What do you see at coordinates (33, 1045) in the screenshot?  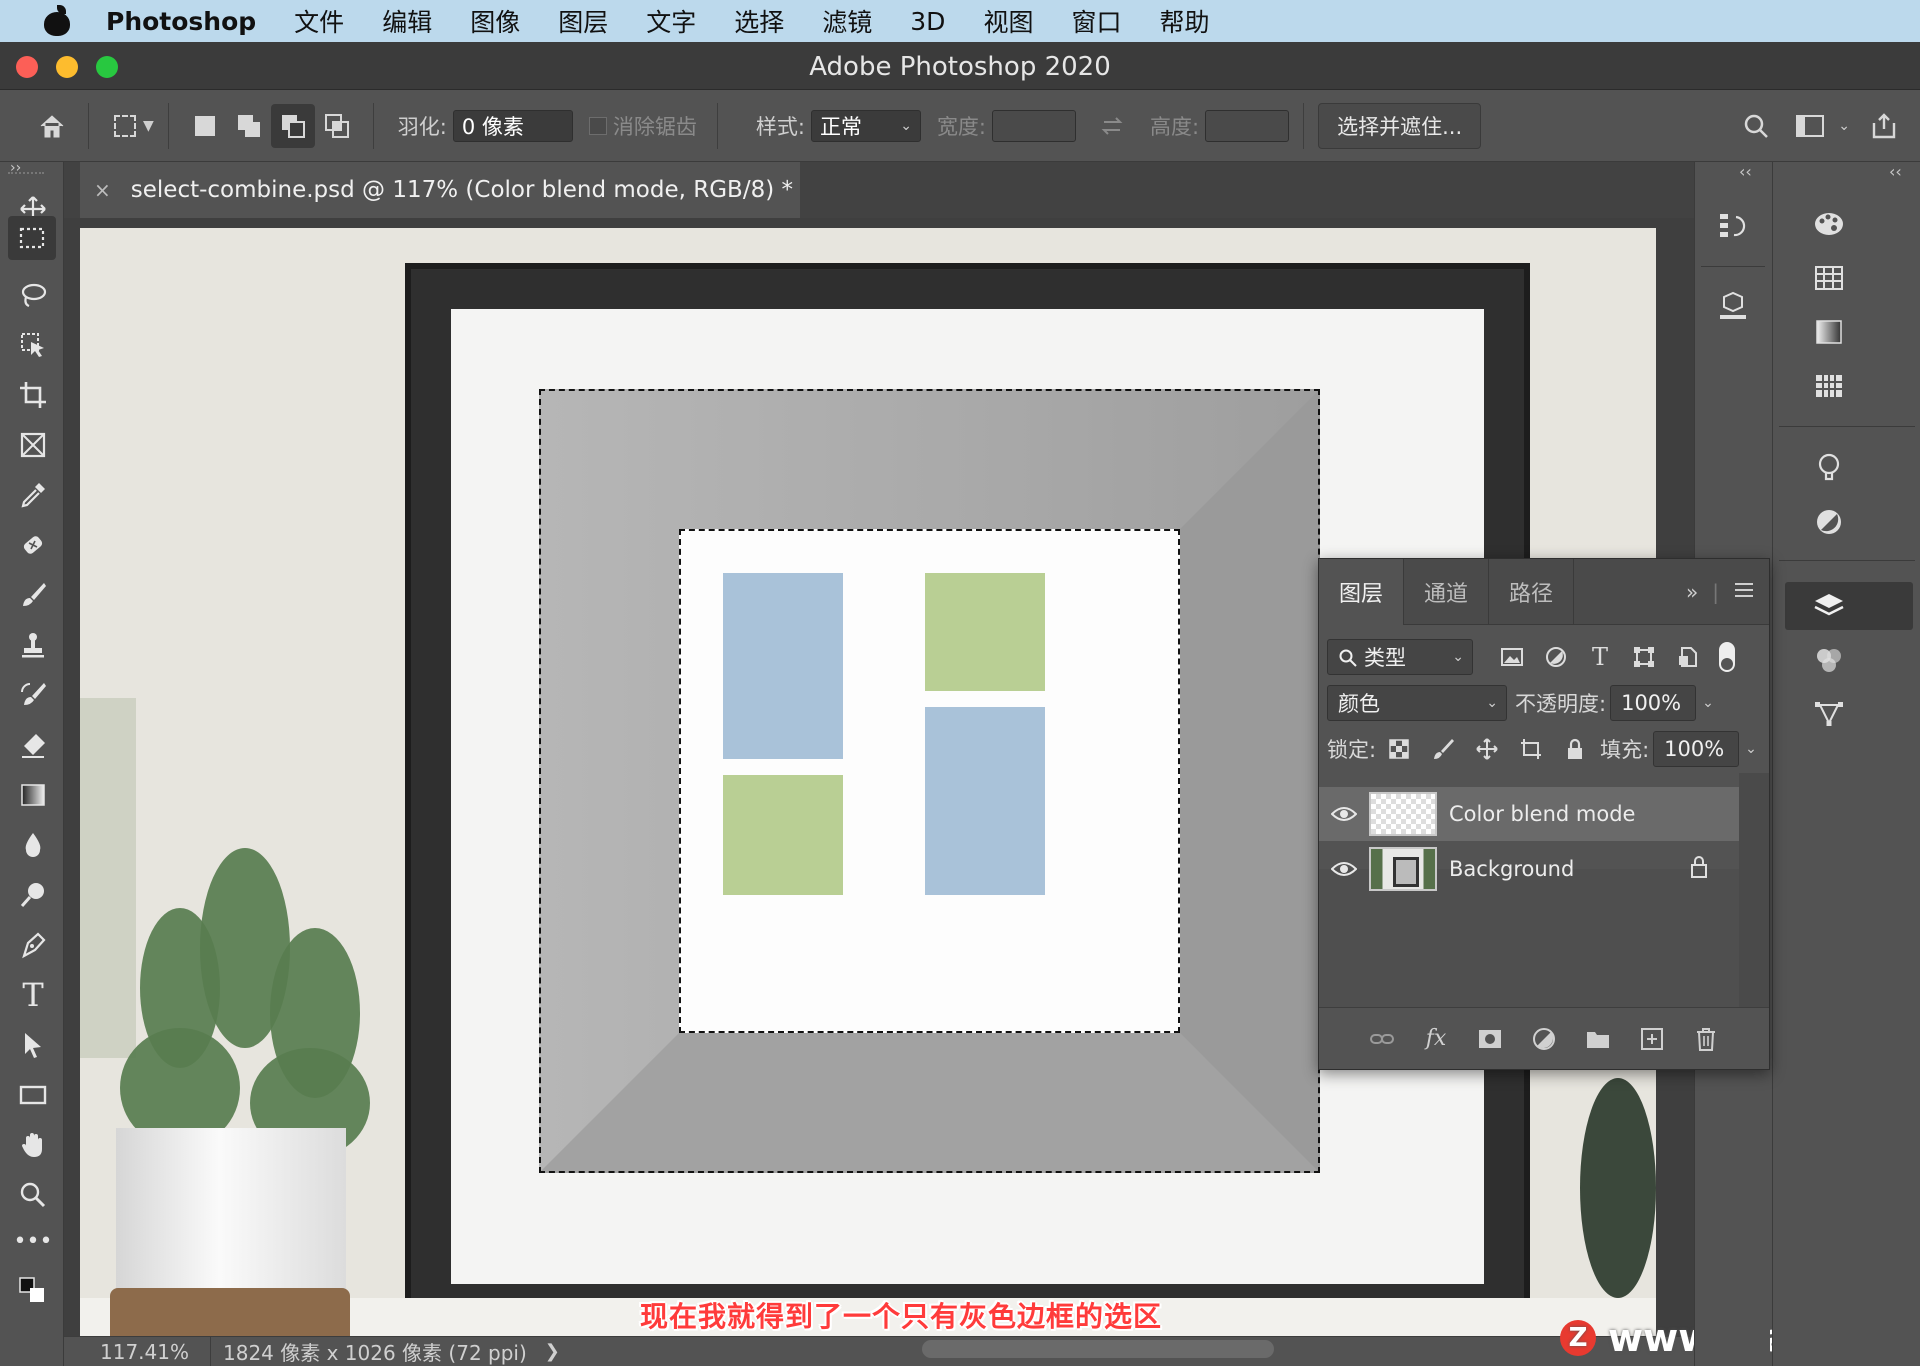 I see `path-selection-tool-icon` at bounding box center [33, 1045].